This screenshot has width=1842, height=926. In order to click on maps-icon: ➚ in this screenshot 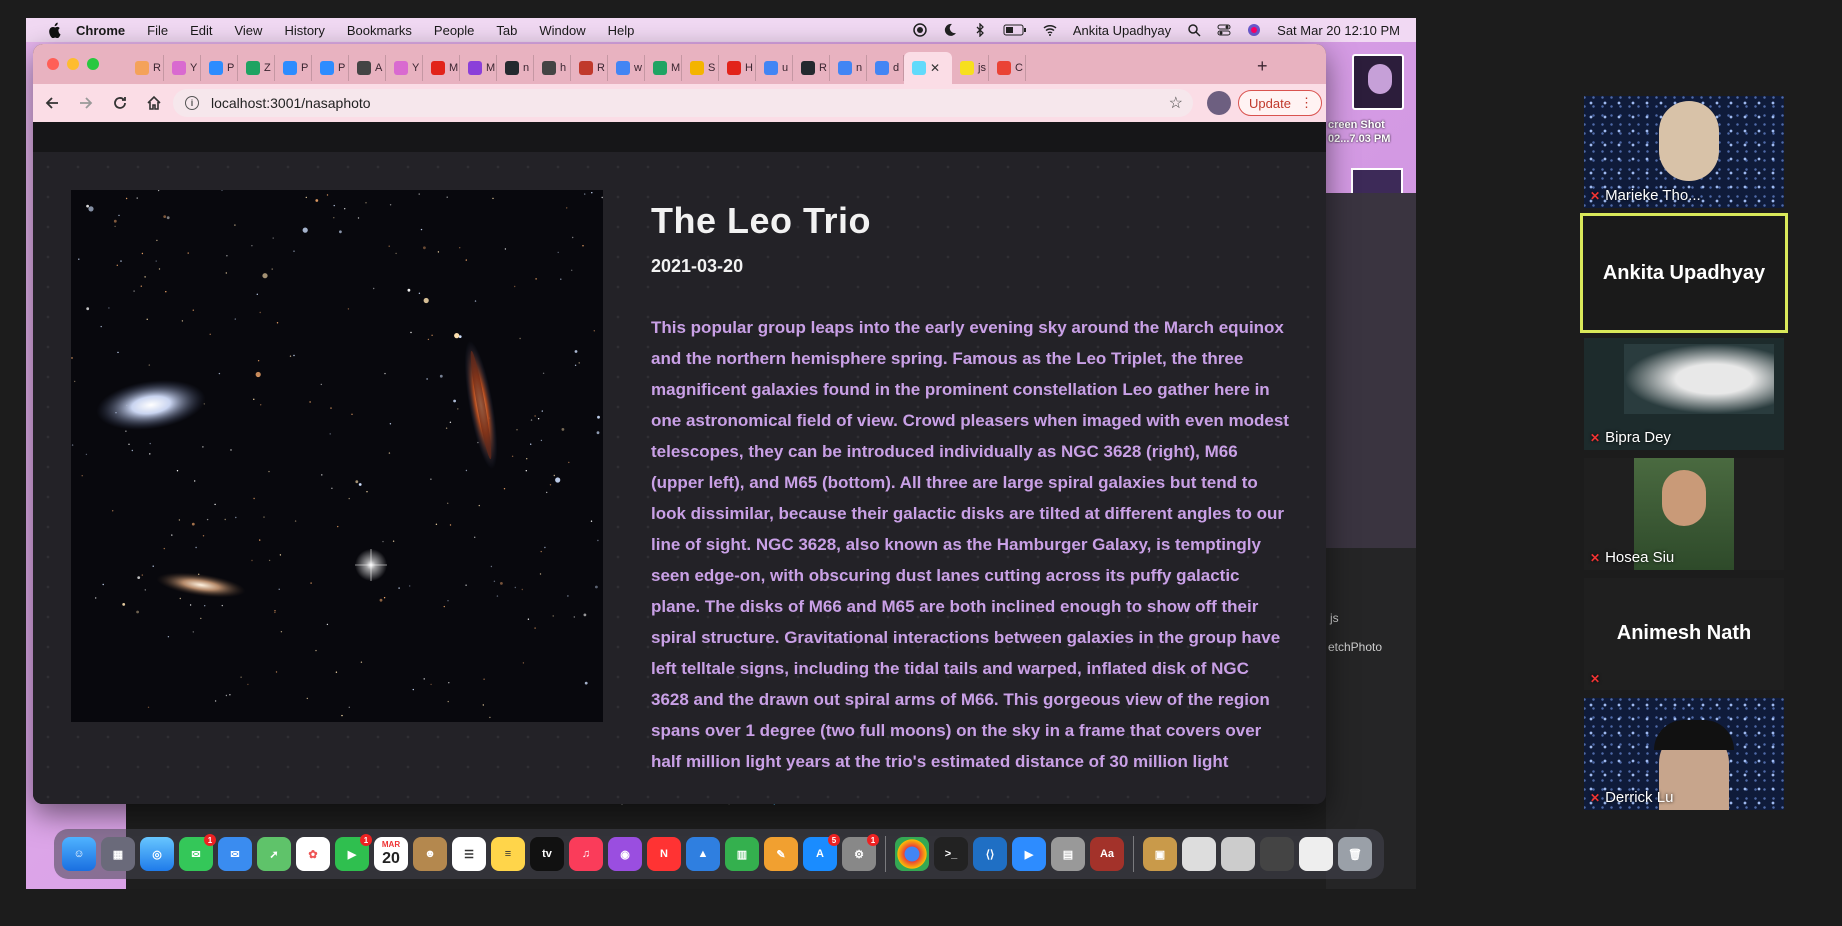, I will do `click(274, 854)`.